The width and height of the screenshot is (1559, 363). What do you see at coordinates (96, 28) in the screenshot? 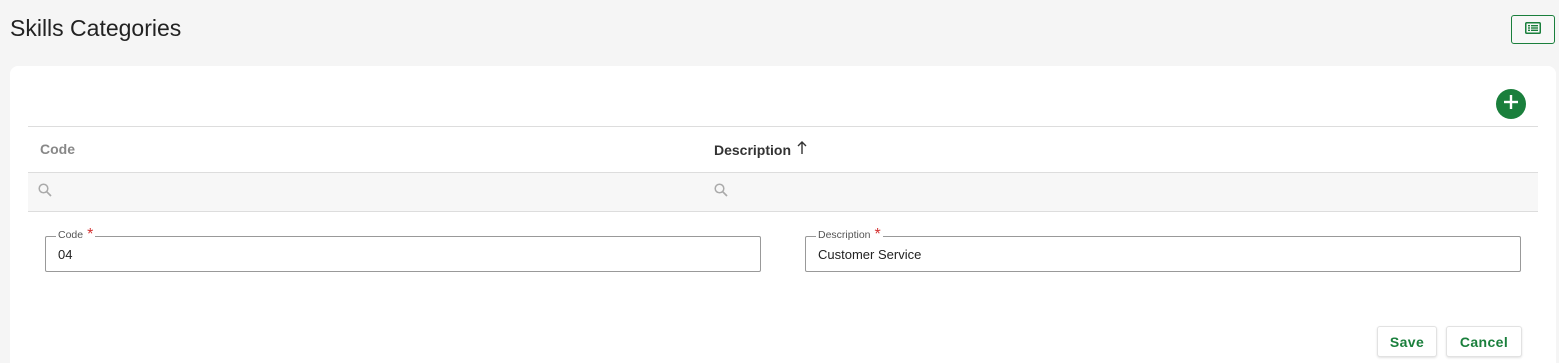
I see `page-title: Skills Categories` at bounding box center [96, 28].